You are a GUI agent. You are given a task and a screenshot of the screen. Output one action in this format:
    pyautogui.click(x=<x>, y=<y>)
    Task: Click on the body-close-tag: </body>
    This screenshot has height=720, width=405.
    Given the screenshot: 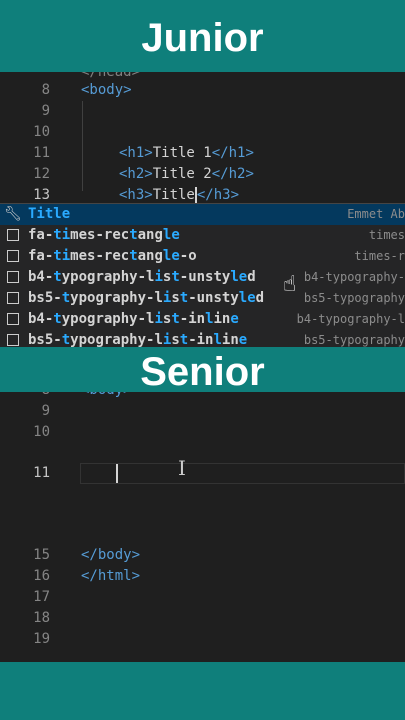 What is the action you would take?
    pyautogui.click(x=111, y=555)
    